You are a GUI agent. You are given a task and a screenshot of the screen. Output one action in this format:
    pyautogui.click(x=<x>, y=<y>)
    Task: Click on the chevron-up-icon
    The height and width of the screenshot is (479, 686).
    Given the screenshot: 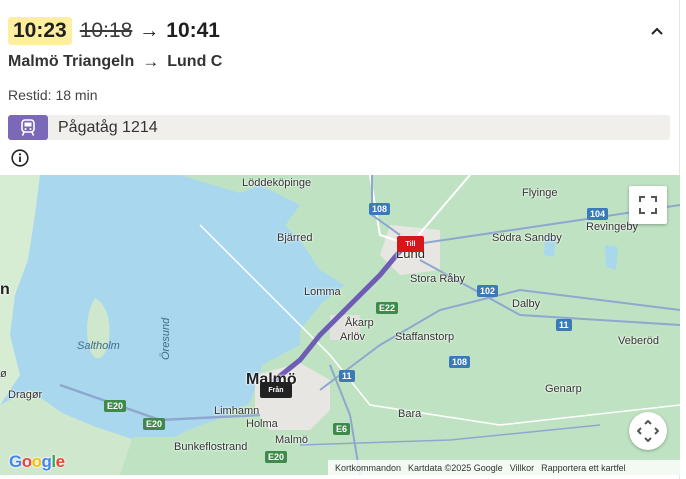 What is the action you would take?
    pyautogui.click(x=657, y=31)
    